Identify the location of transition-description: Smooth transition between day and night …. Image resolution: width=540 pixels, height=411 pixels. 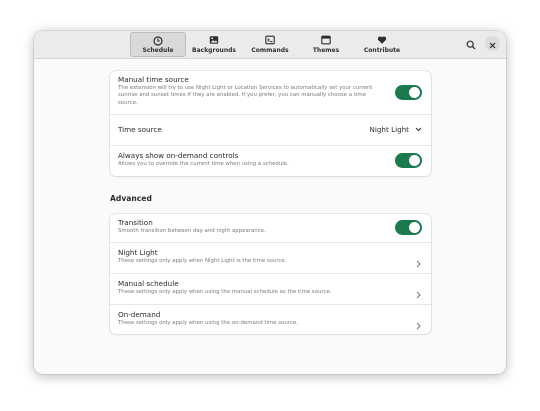
(192, 231).